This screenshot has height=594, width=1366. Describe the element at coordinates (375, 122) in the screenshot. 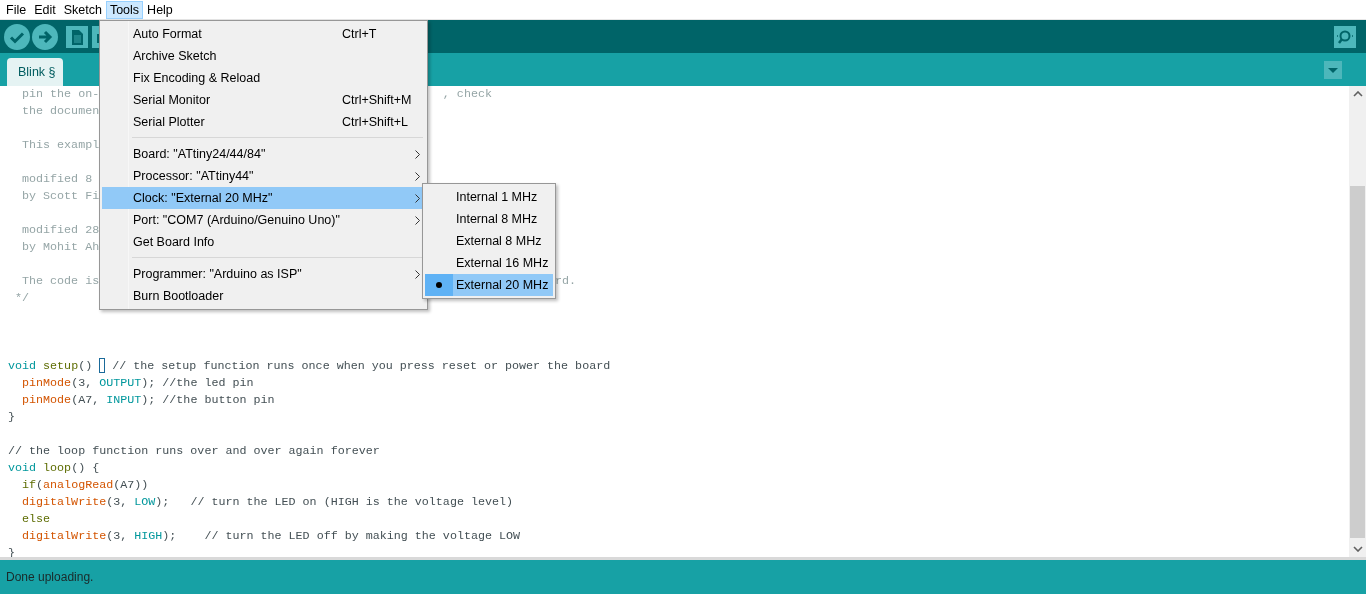

I see `shortcut-text: Ctrl+Shift+L` at that location.